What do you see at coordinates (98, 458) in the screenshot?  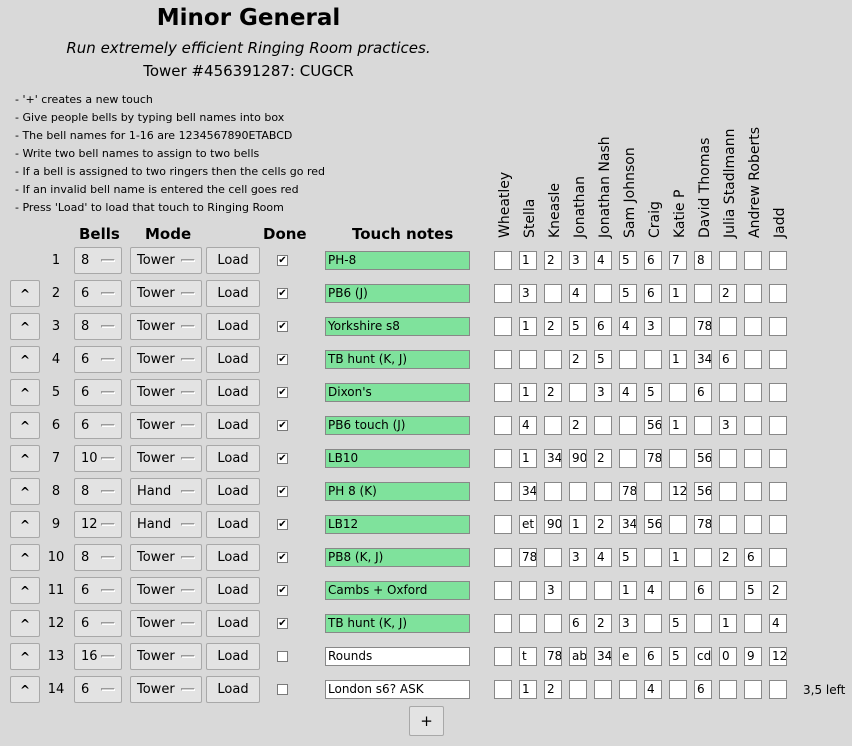 I see `bells-select: 10` at bounding box center [98, 458].